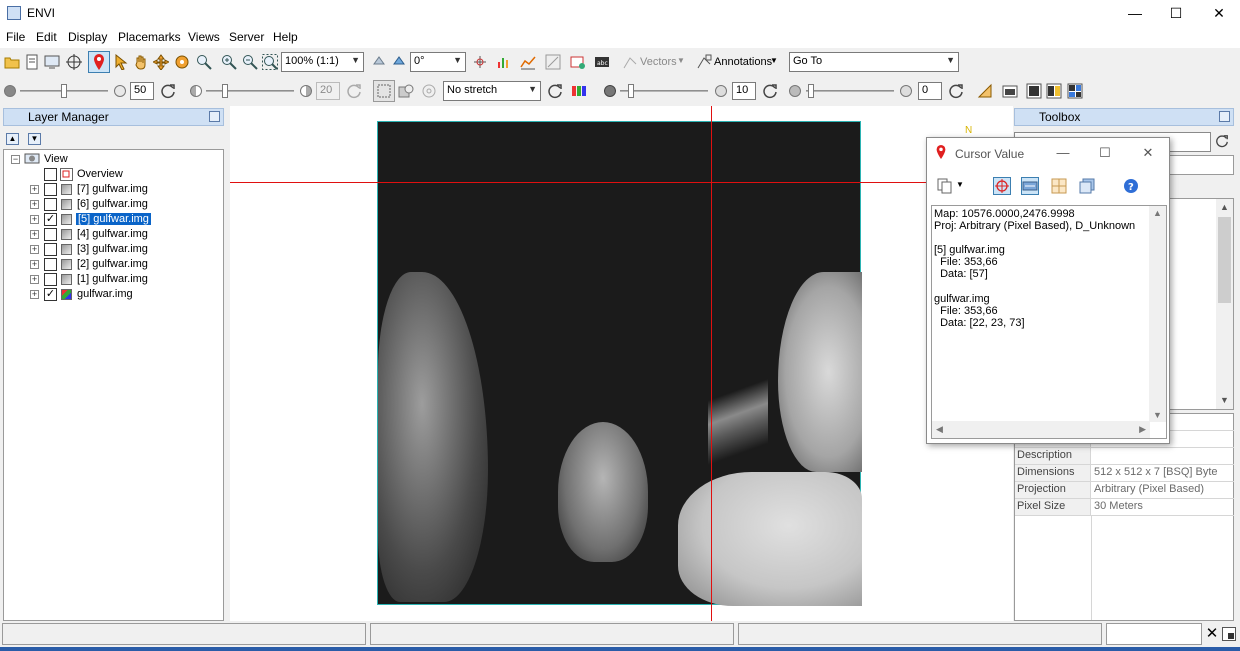  Describe the element at coordinates (1030, 186) in the screenshot. I see `map-info-toggle-button` at that location.